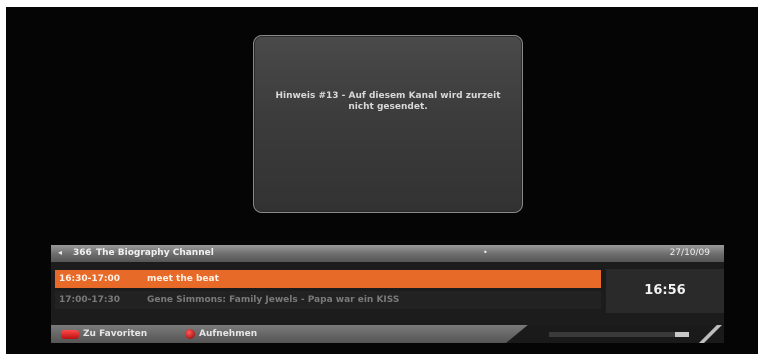 The height and width of the screenshot is (361, 766). What do you see at coordinates (228, 334) in the screenshot?
I see `record-label: Aufnehmen` at bounding box center [228, 334].